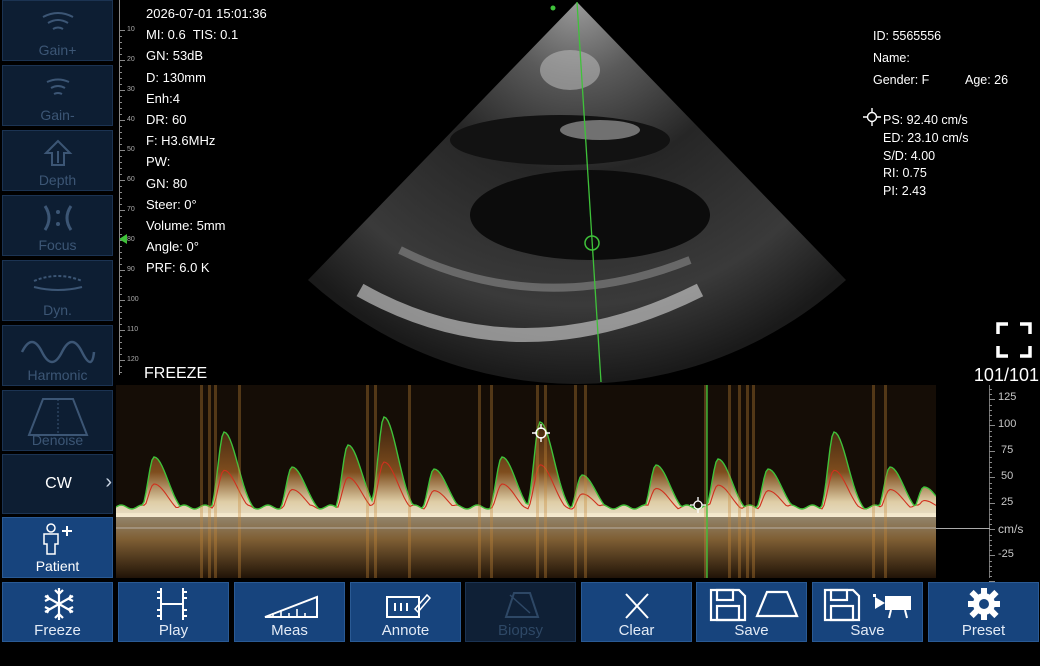 This screenshot has width=1040, height=666. What do you see at coordinates (405, 630) in the screenshot?
I see `annote-label: Annote` at bounding box center [405, 630].